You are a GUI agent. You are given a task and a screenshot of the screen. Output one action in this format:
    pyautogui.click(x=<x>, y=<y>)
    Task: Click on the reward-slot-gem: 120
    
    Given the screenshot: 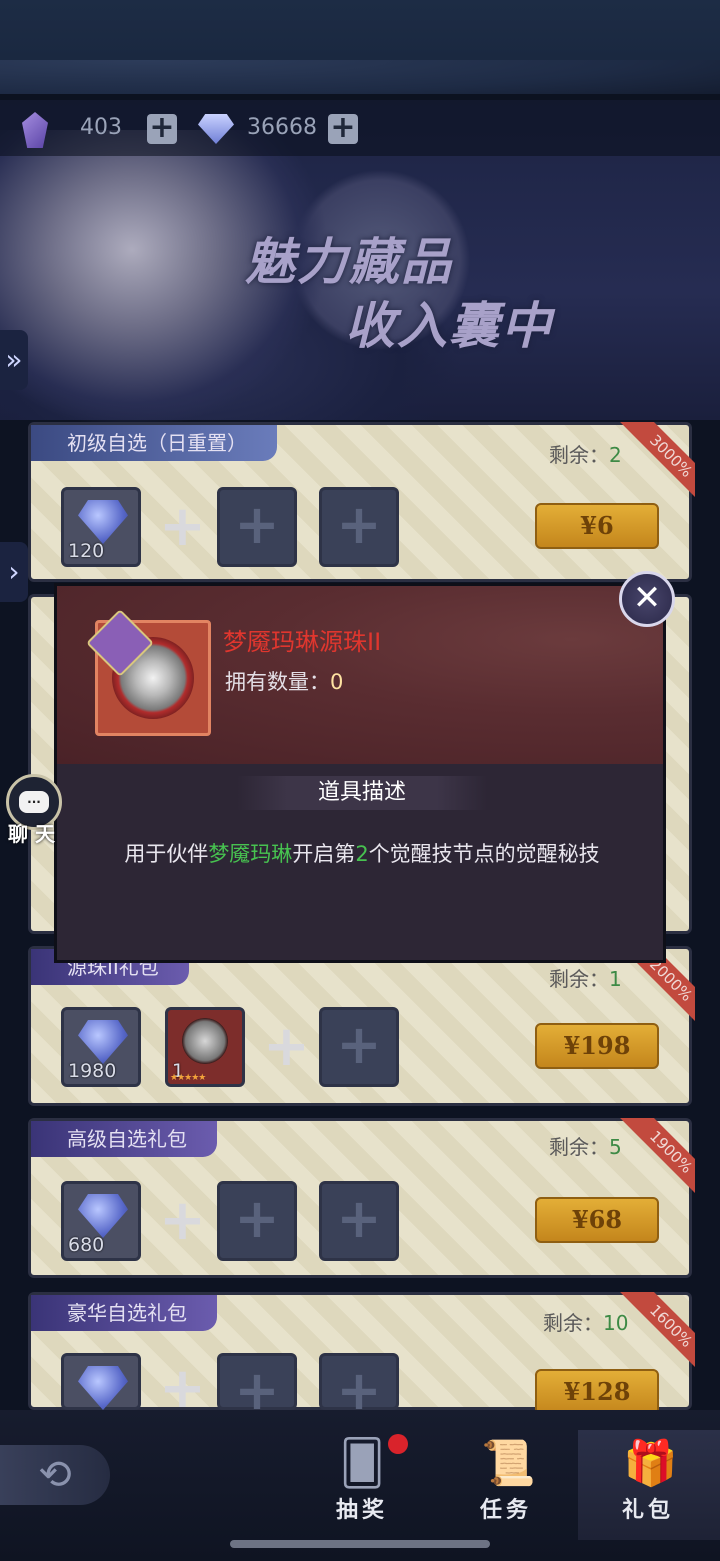 What is the action you would take?
    pyautogui.click(x=101, y=527)
    